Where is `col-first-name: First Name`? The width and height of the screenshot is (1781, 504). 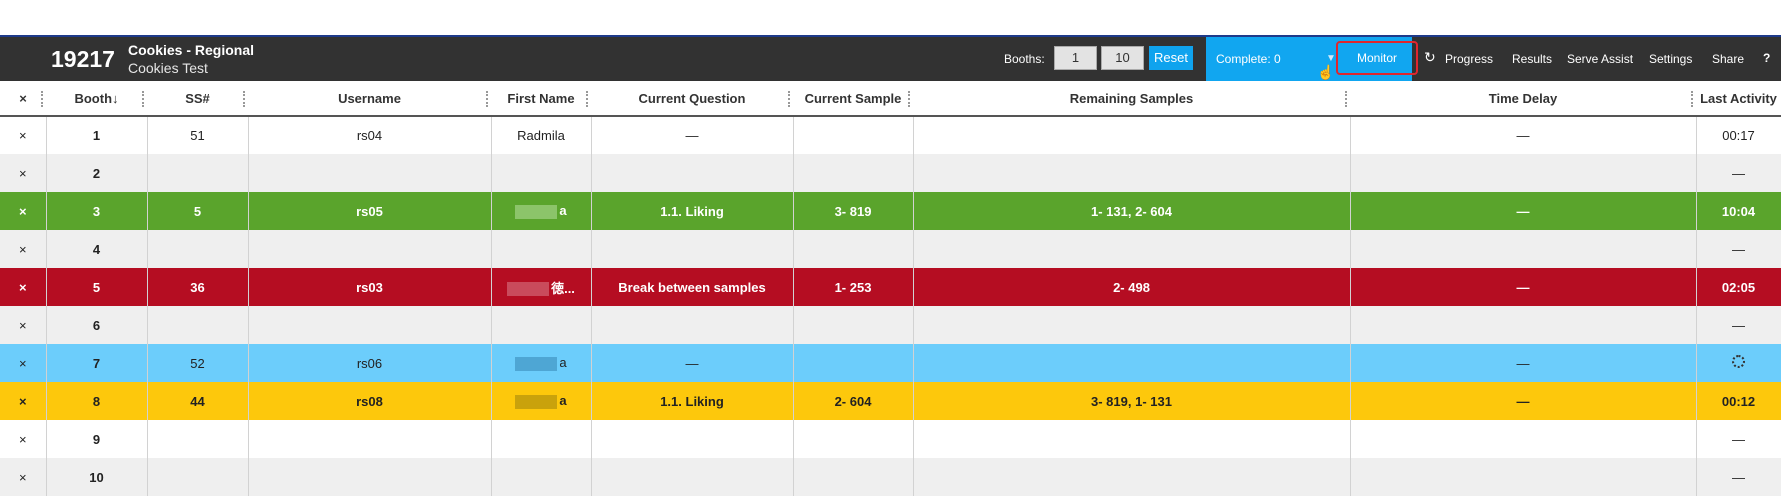
col-first-name: First Name is located at coordinates (541, 99).